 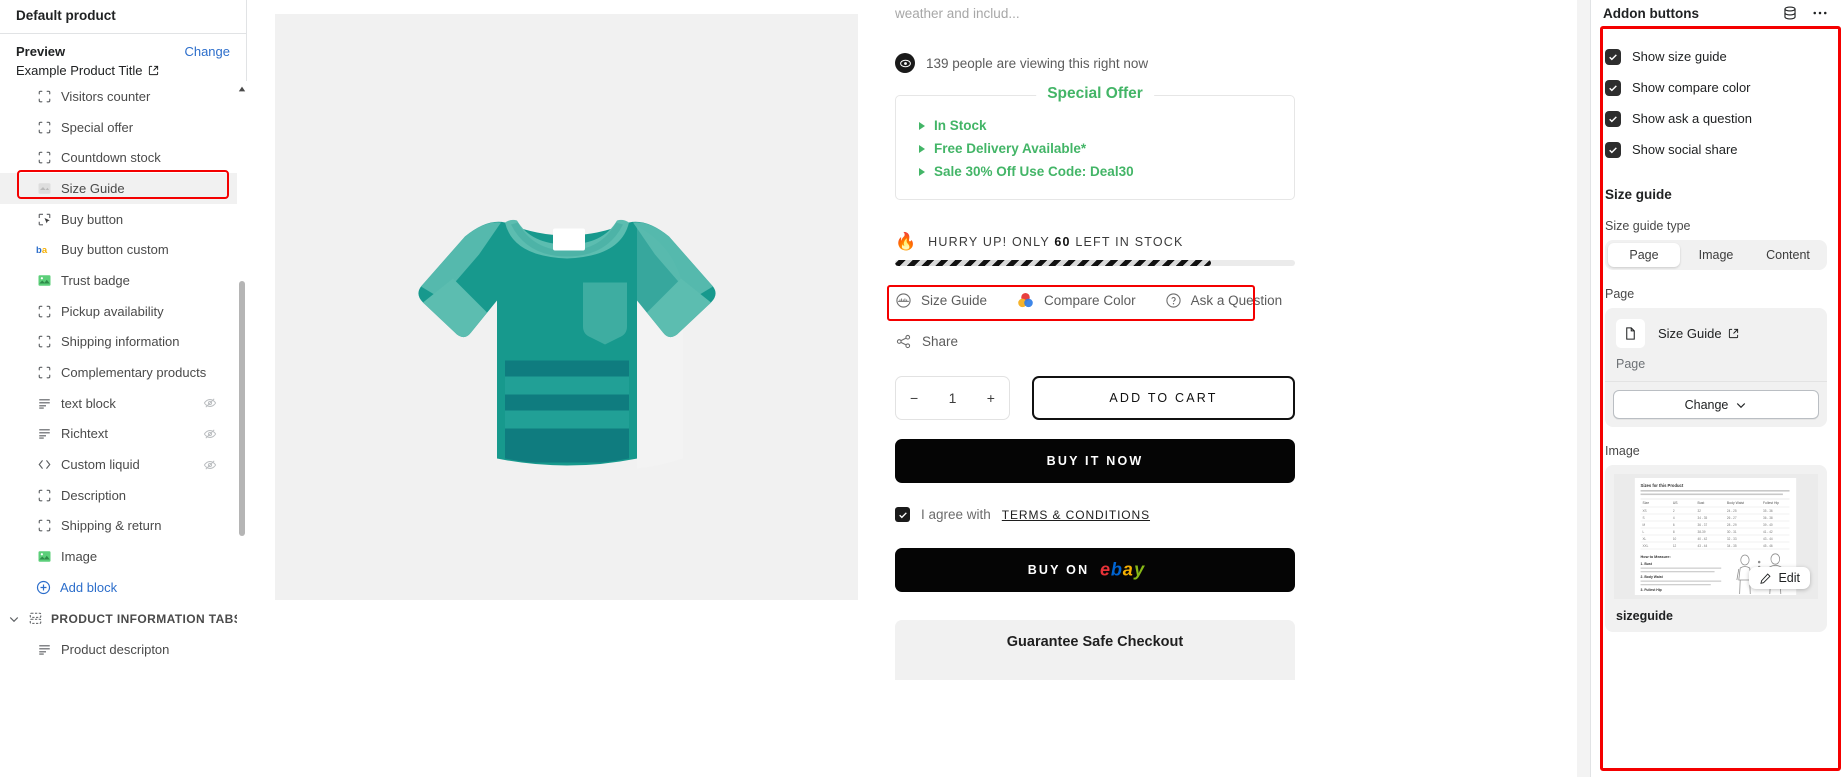 I want to click on panel-gutter, so click(x=1584, y=388).